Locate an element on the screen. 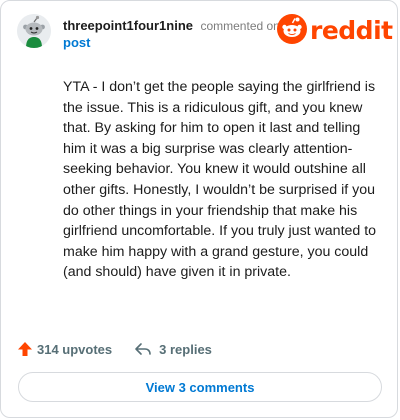  upvote-count: 314 upvotes is located at coordinates (75, 349).